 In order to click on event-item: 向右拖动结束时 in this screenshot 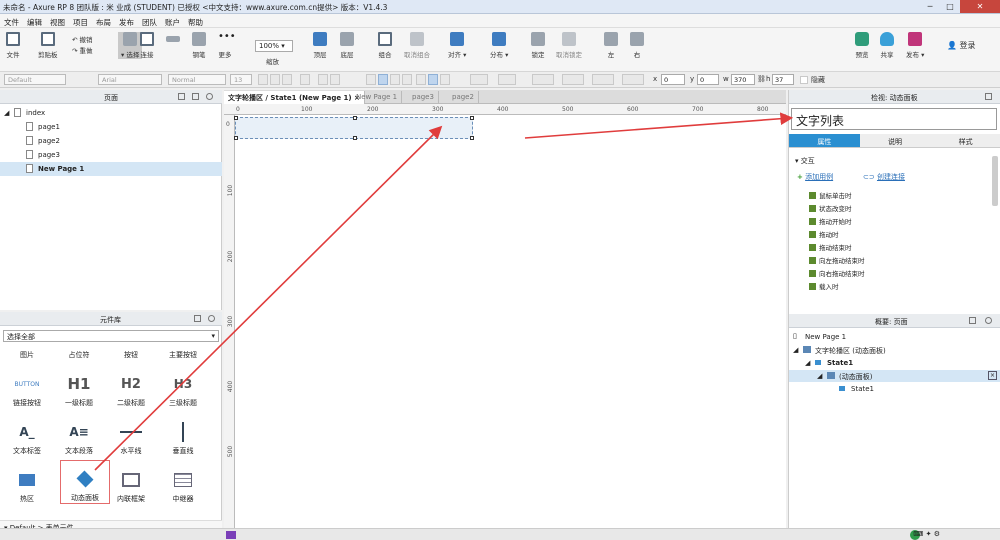, I will do `click(837, 274)`.